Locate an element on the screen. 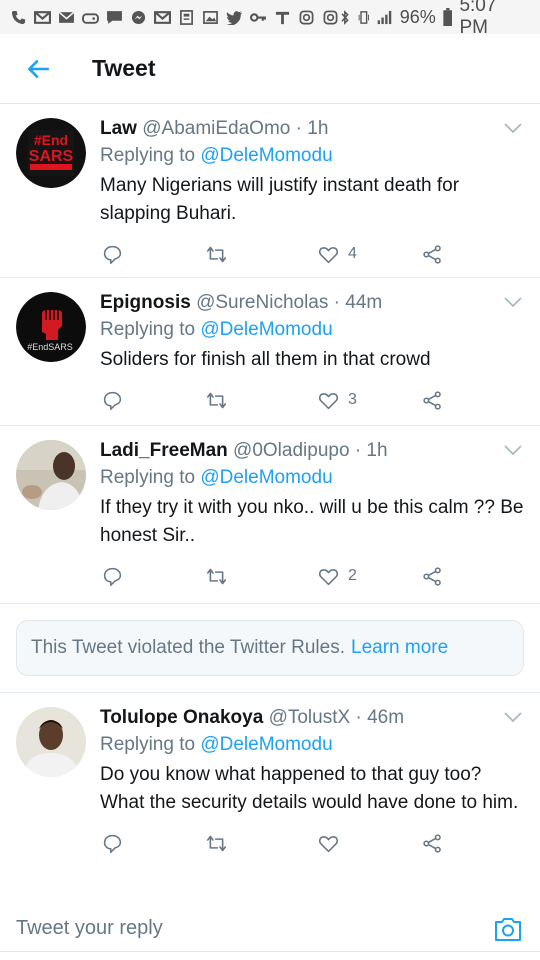  bluetooth-icon is located at coordinates (345, 17).